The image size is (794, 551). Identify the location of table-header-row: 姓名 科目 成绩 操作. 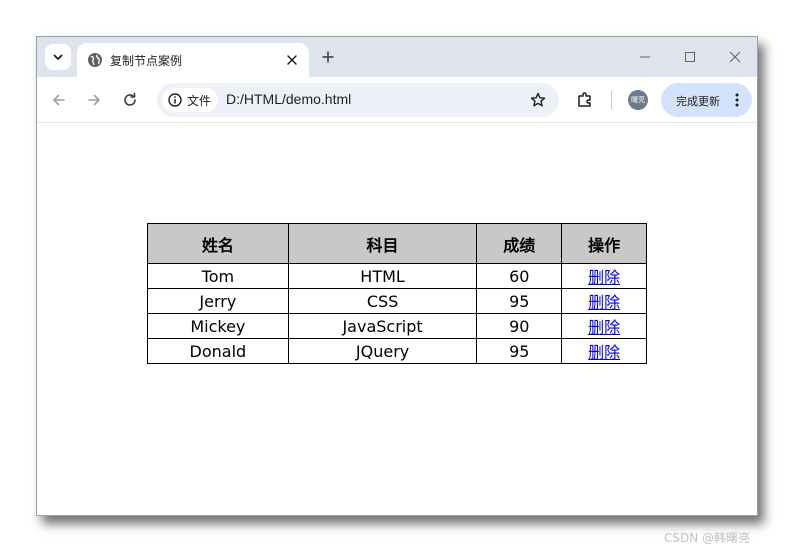
(397, 243).